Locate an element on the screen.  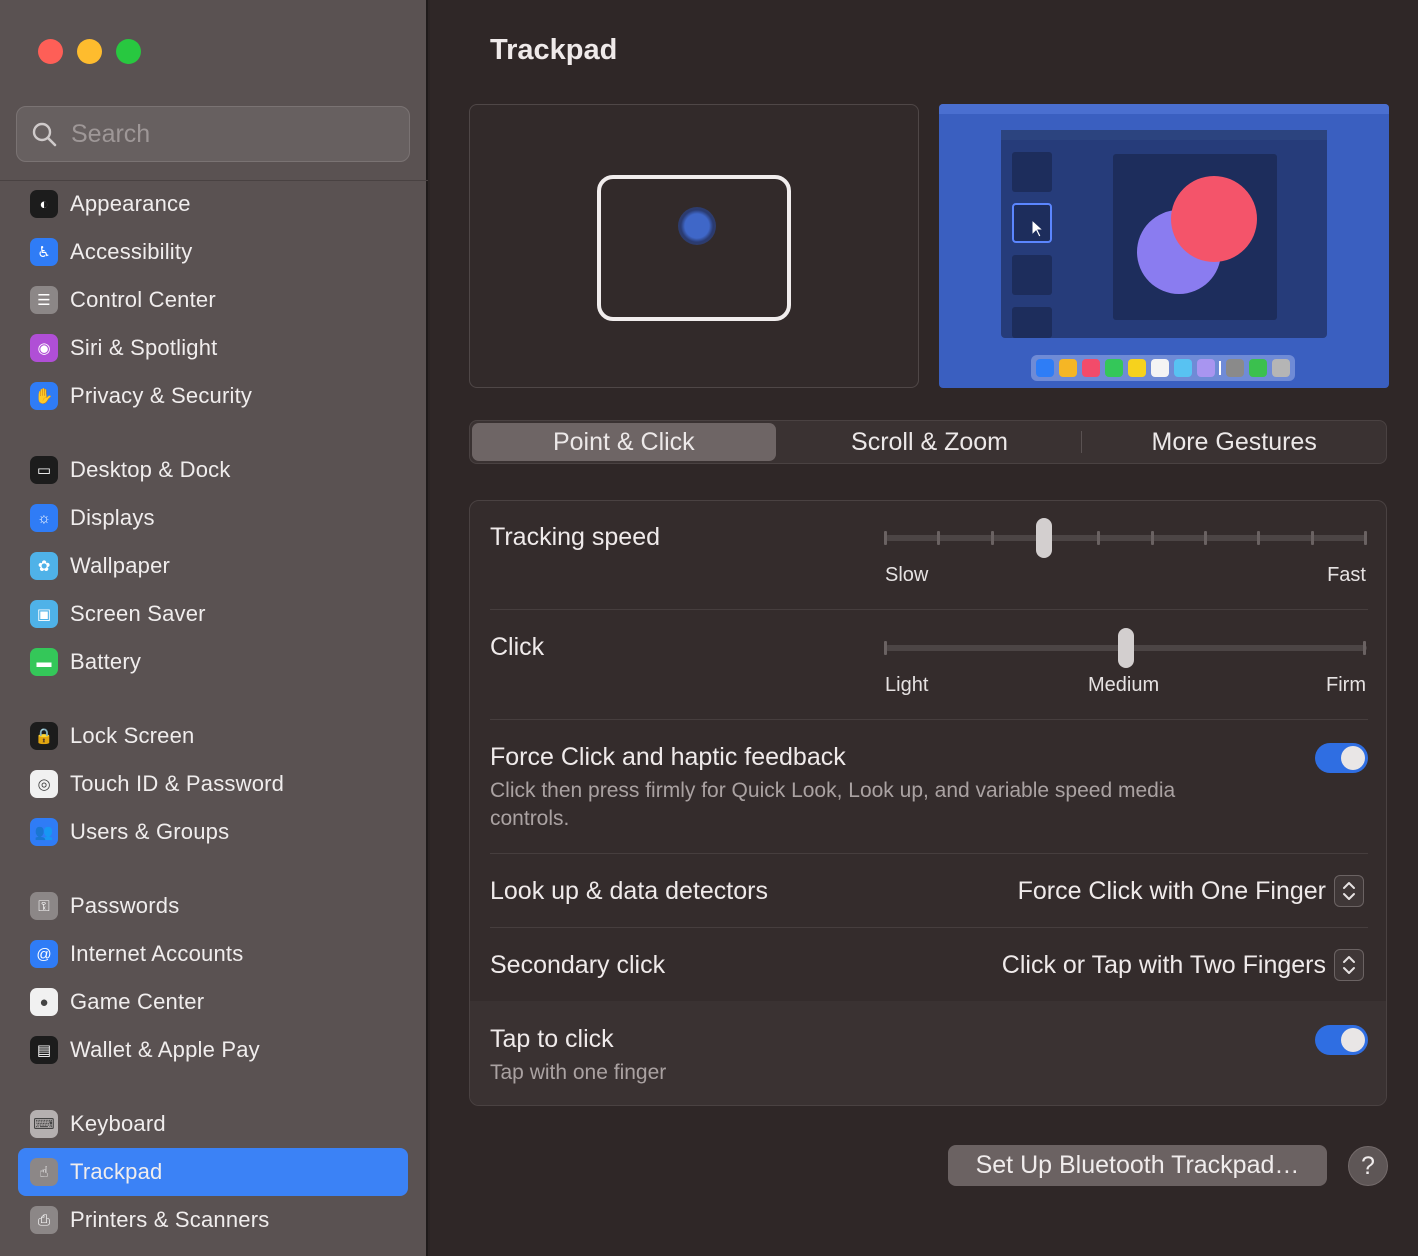
close-button is located at coordinates (50, 51).